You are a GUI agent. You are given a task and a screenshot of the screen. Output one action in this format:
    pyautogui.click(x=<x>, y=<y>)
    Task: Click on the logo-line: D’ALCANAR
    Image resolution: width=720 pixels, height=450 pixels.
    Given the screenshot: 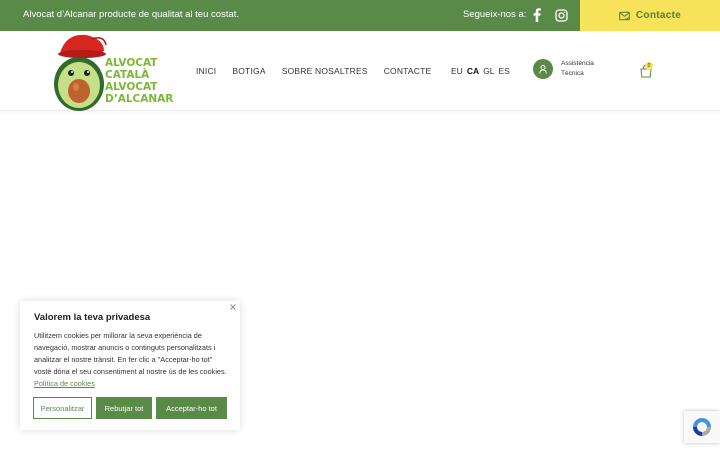 What is the action you would take?
    pyautogui.click(x=139, y=99)
    